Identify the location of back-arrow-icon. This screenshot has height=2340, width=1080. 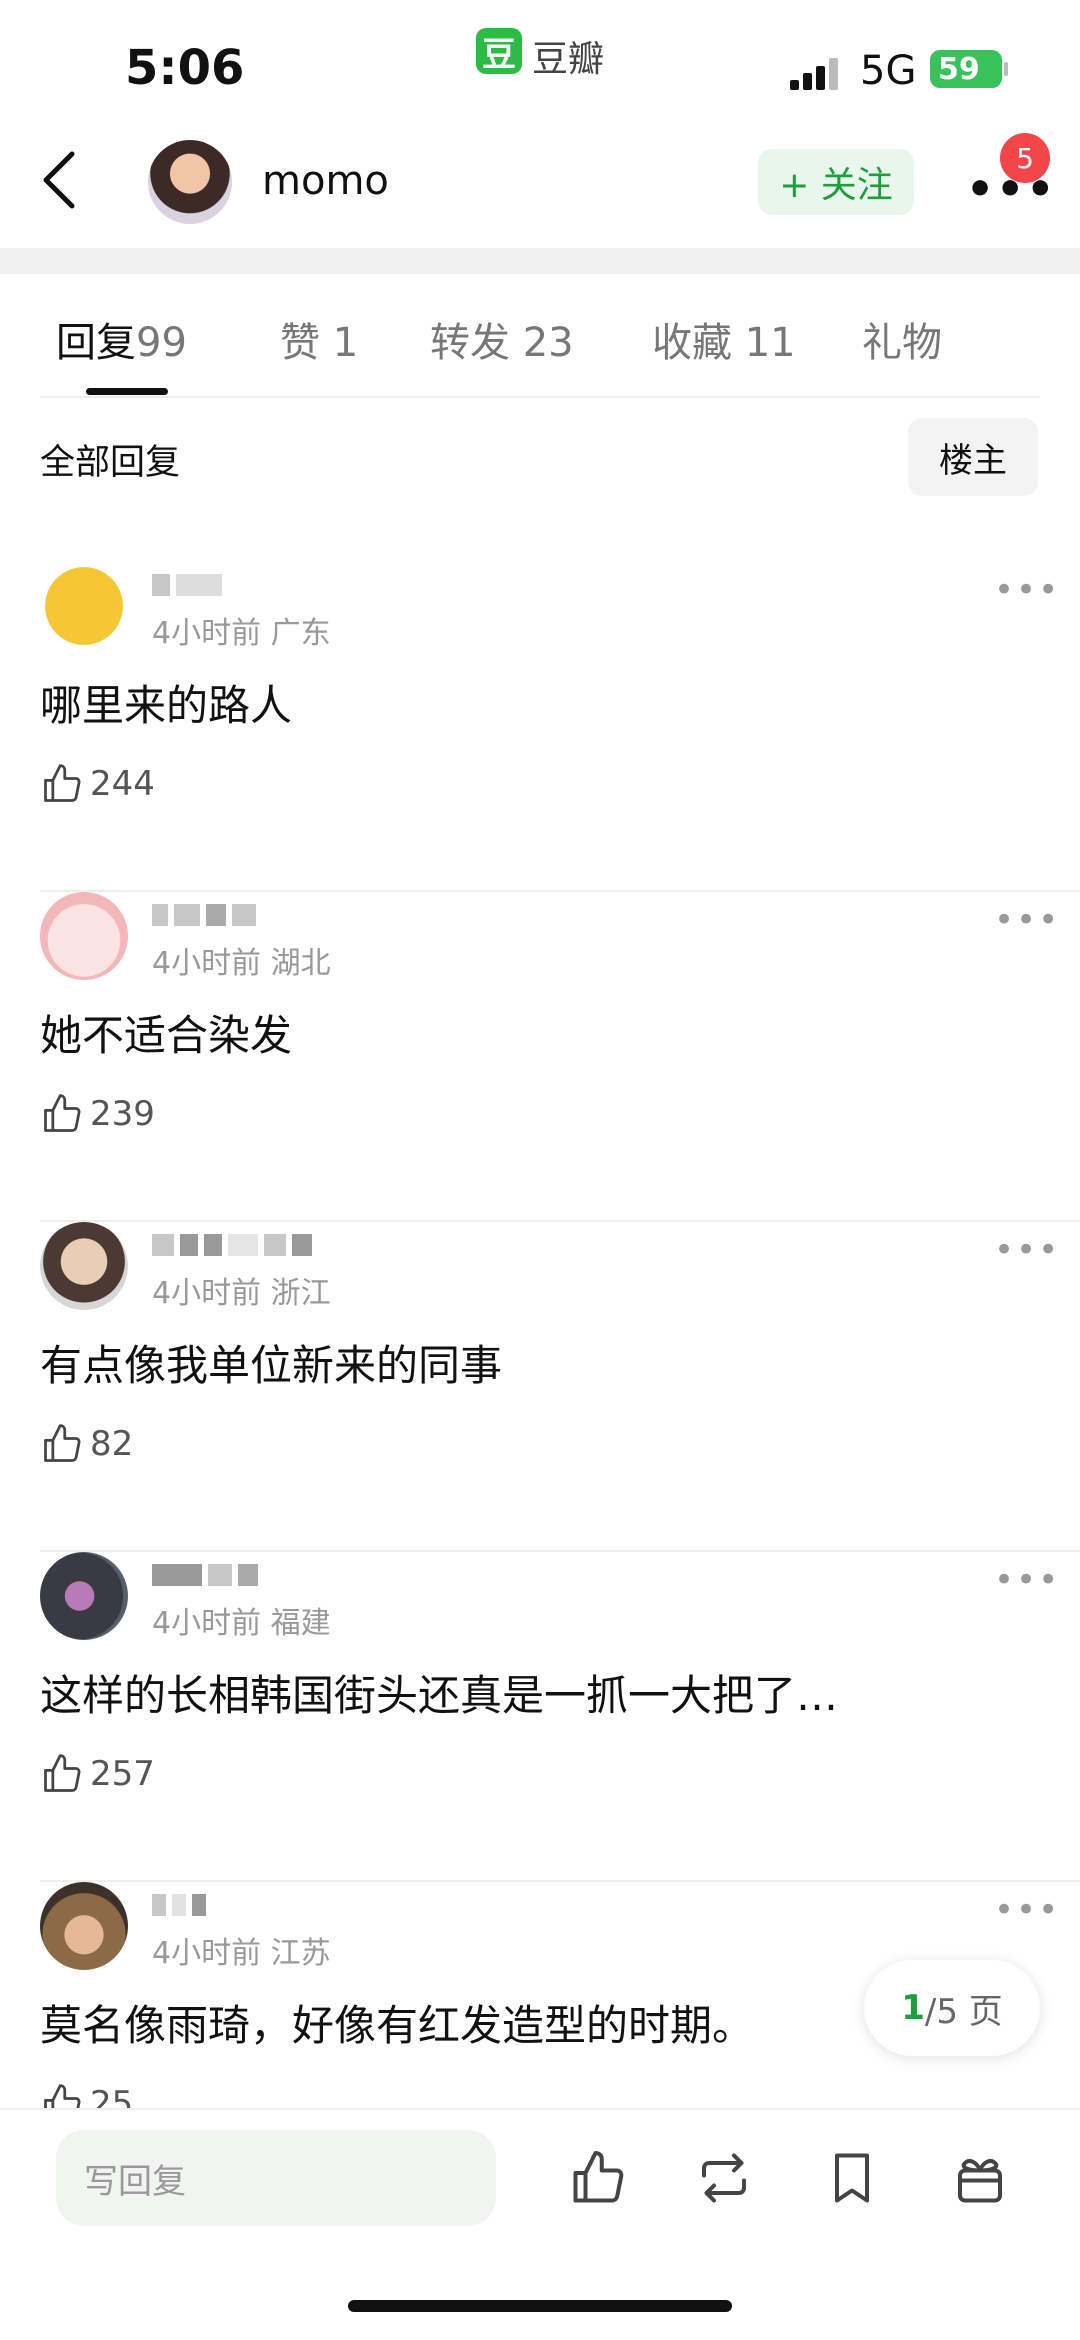
(60, 180).